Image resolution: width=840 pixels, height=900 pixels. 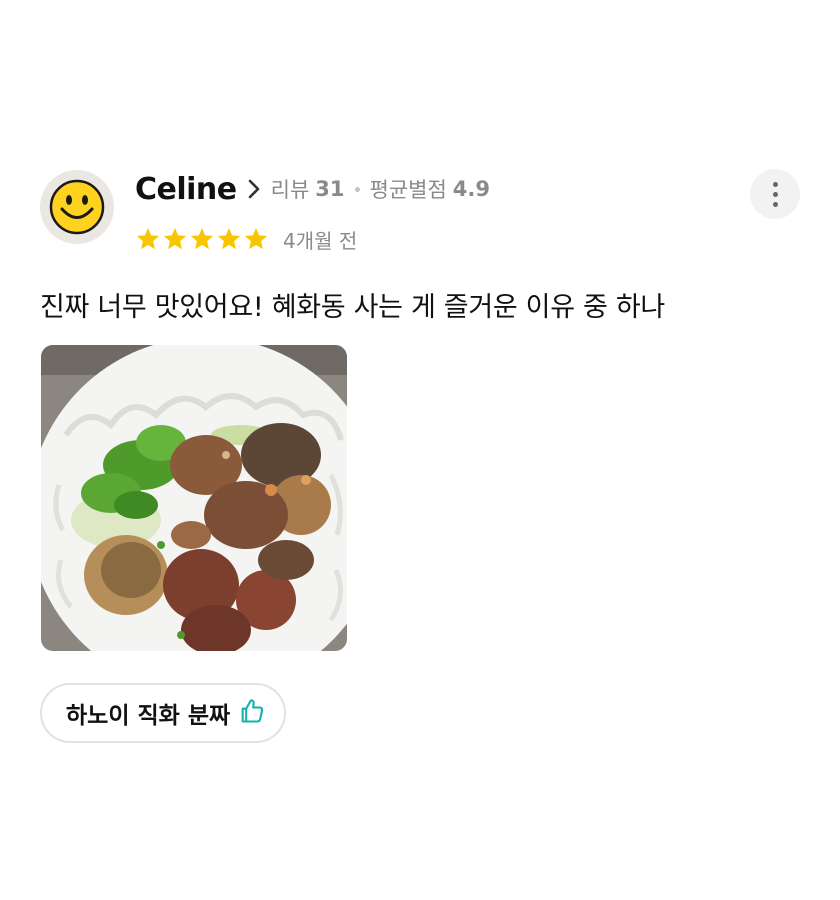 What do you see at coordinates (471, 189) in the screenshot?
I see `avg-rating-value: 4.9` at bounding box center [471, 189].